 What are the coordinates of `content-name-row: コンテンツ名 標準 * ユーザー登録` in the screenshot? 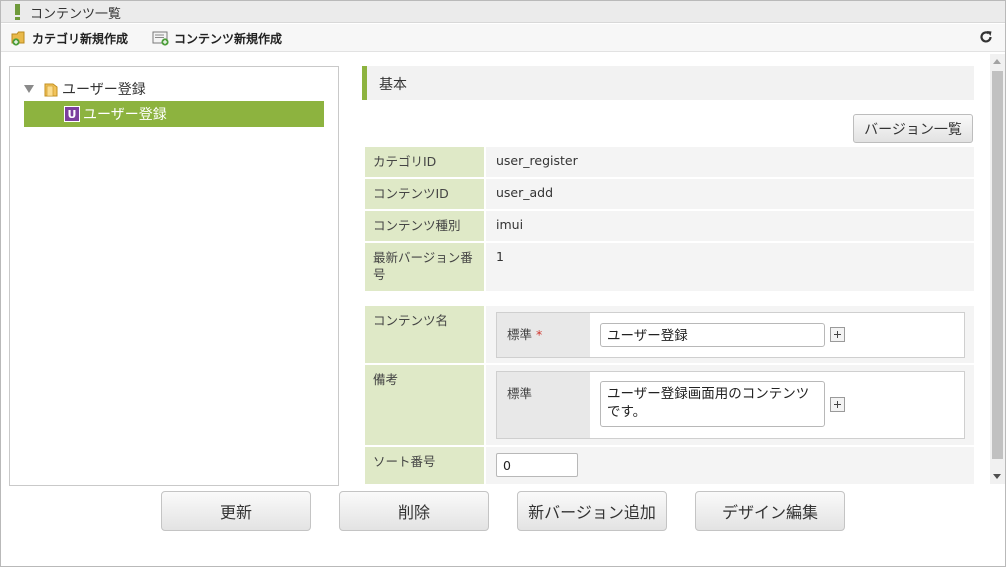 It's located at (669, 334).